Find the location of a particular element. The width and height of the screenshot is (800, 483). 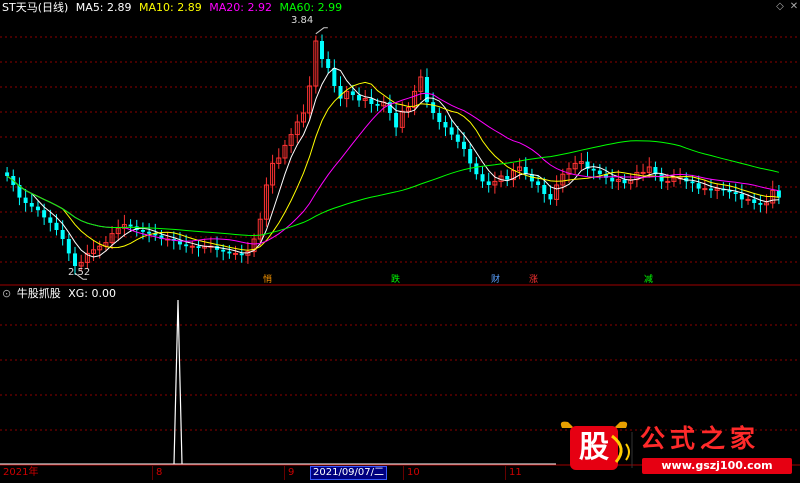

high-leader is located at coordinates (321, 31).